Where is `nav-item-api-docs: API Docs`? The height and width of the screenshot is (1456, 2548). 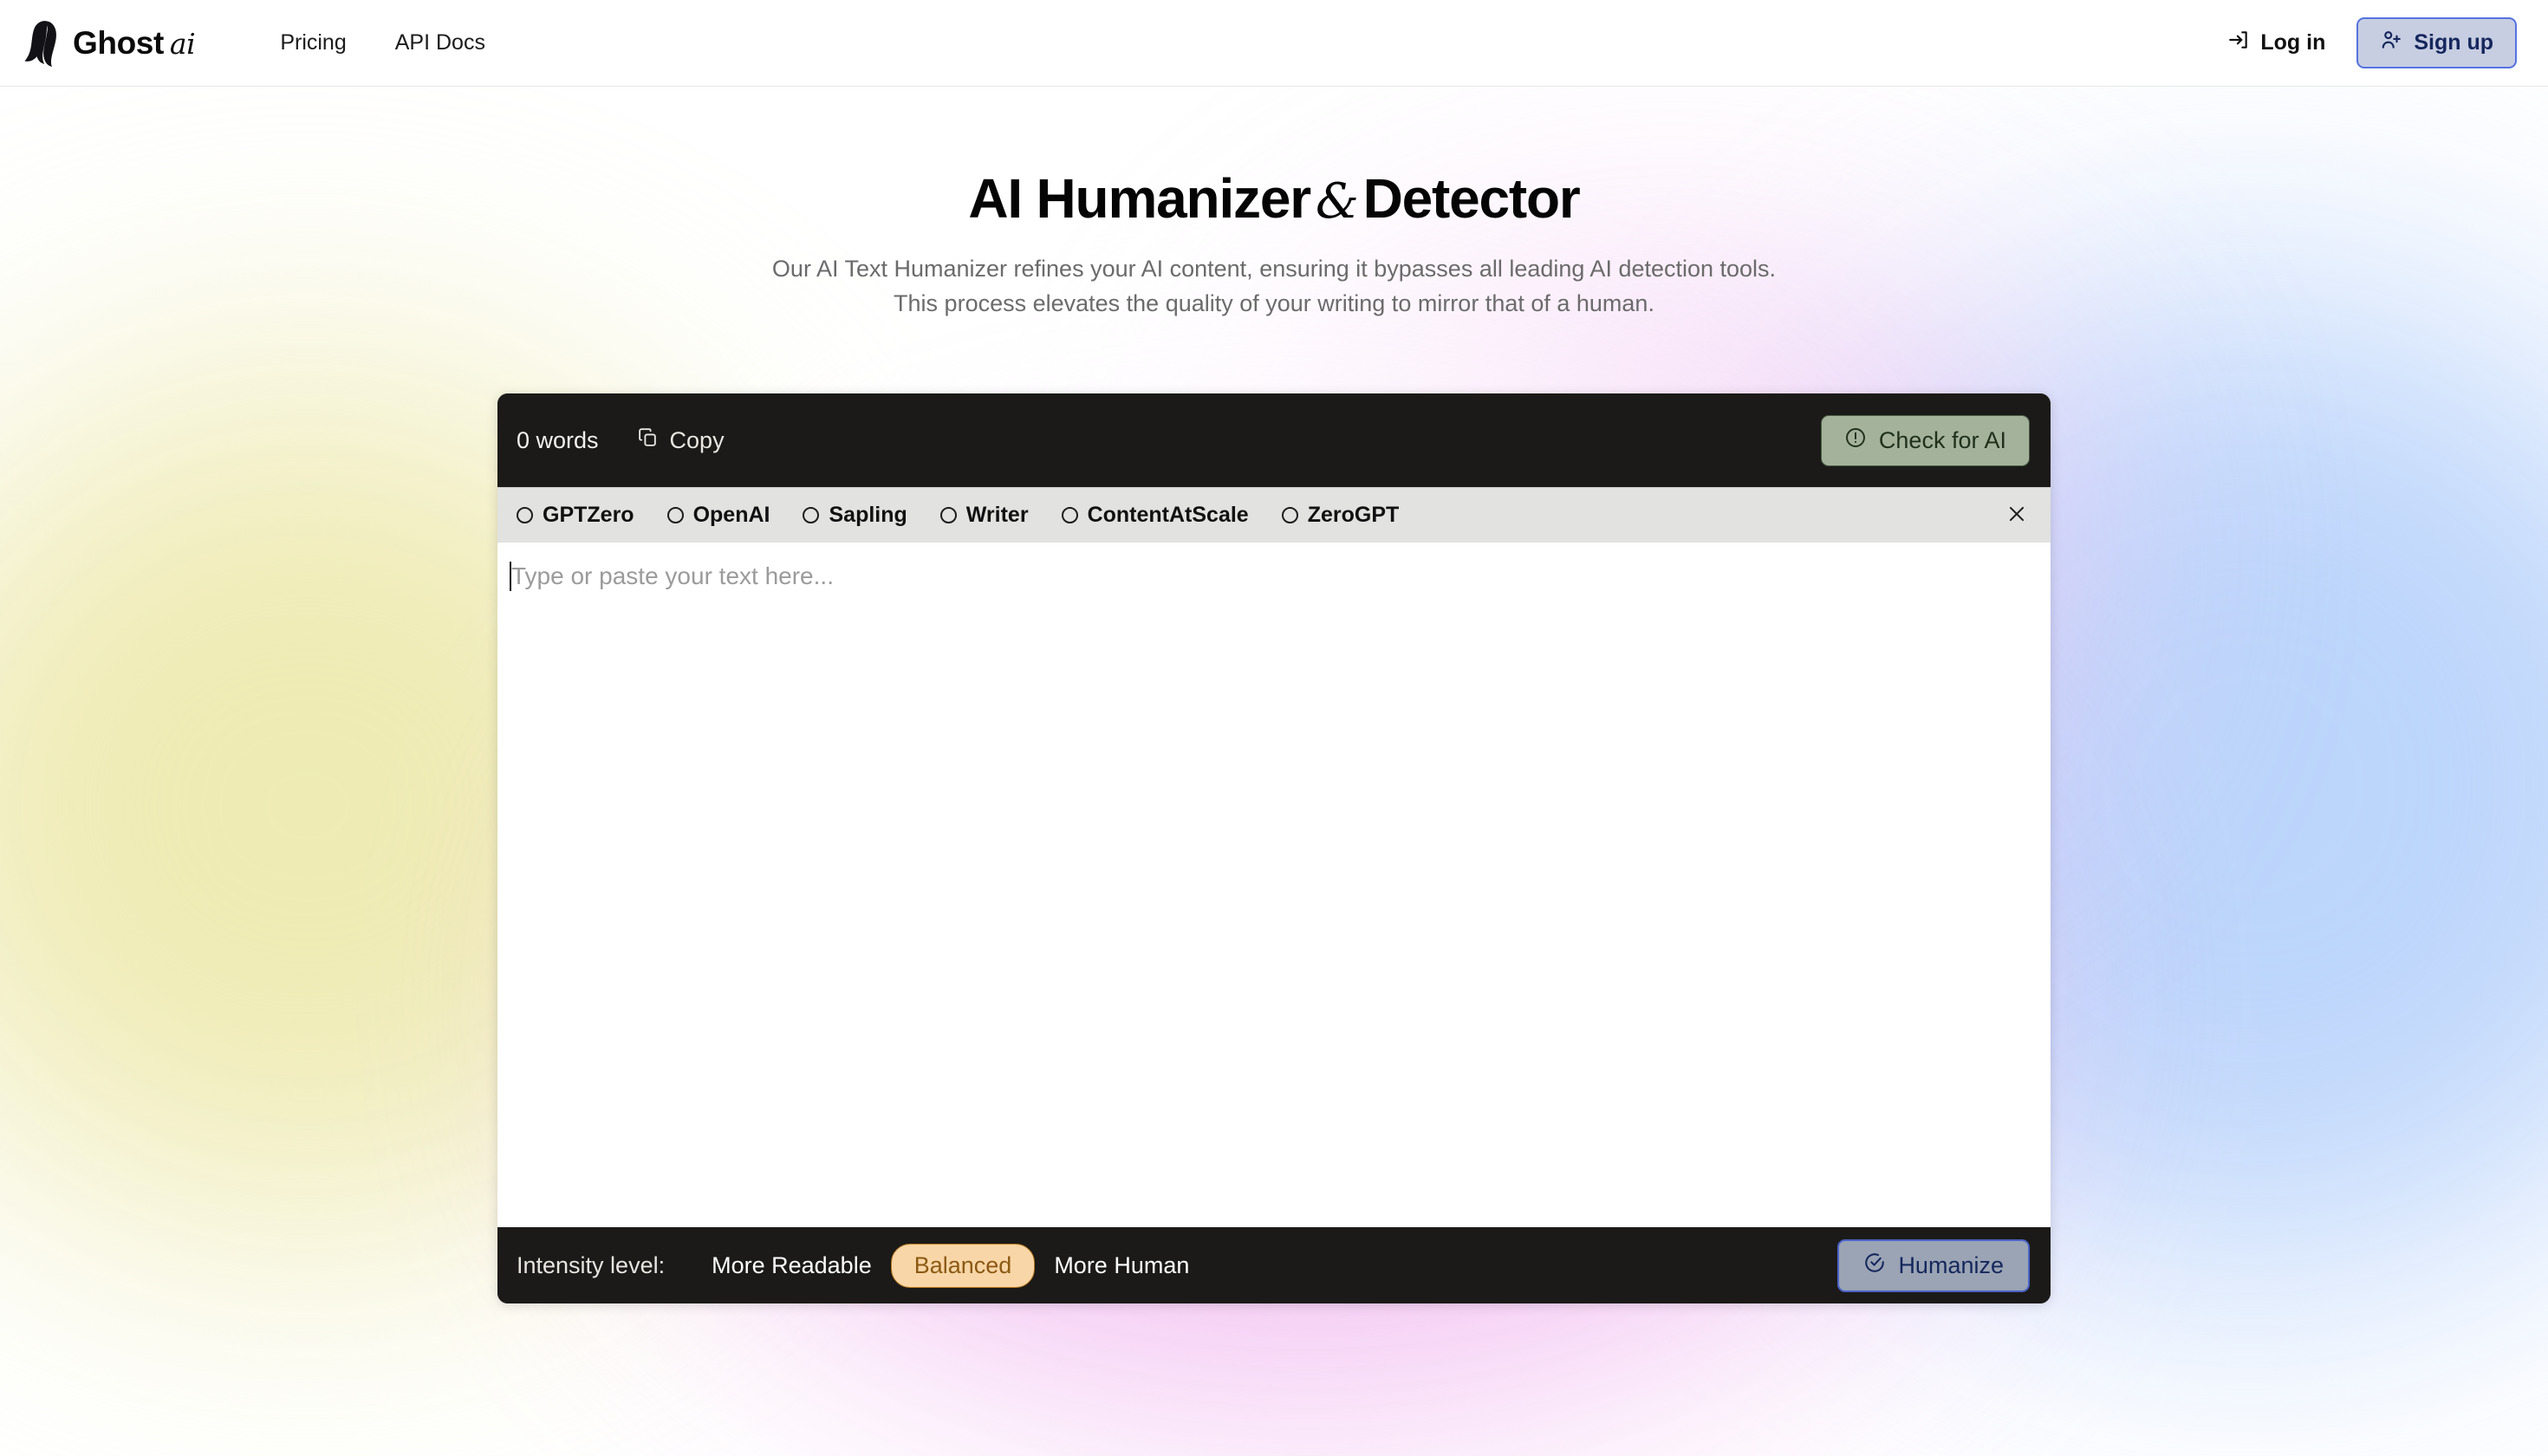
nav-item-api-docs: API Docs is located at coordinates (440, 43).